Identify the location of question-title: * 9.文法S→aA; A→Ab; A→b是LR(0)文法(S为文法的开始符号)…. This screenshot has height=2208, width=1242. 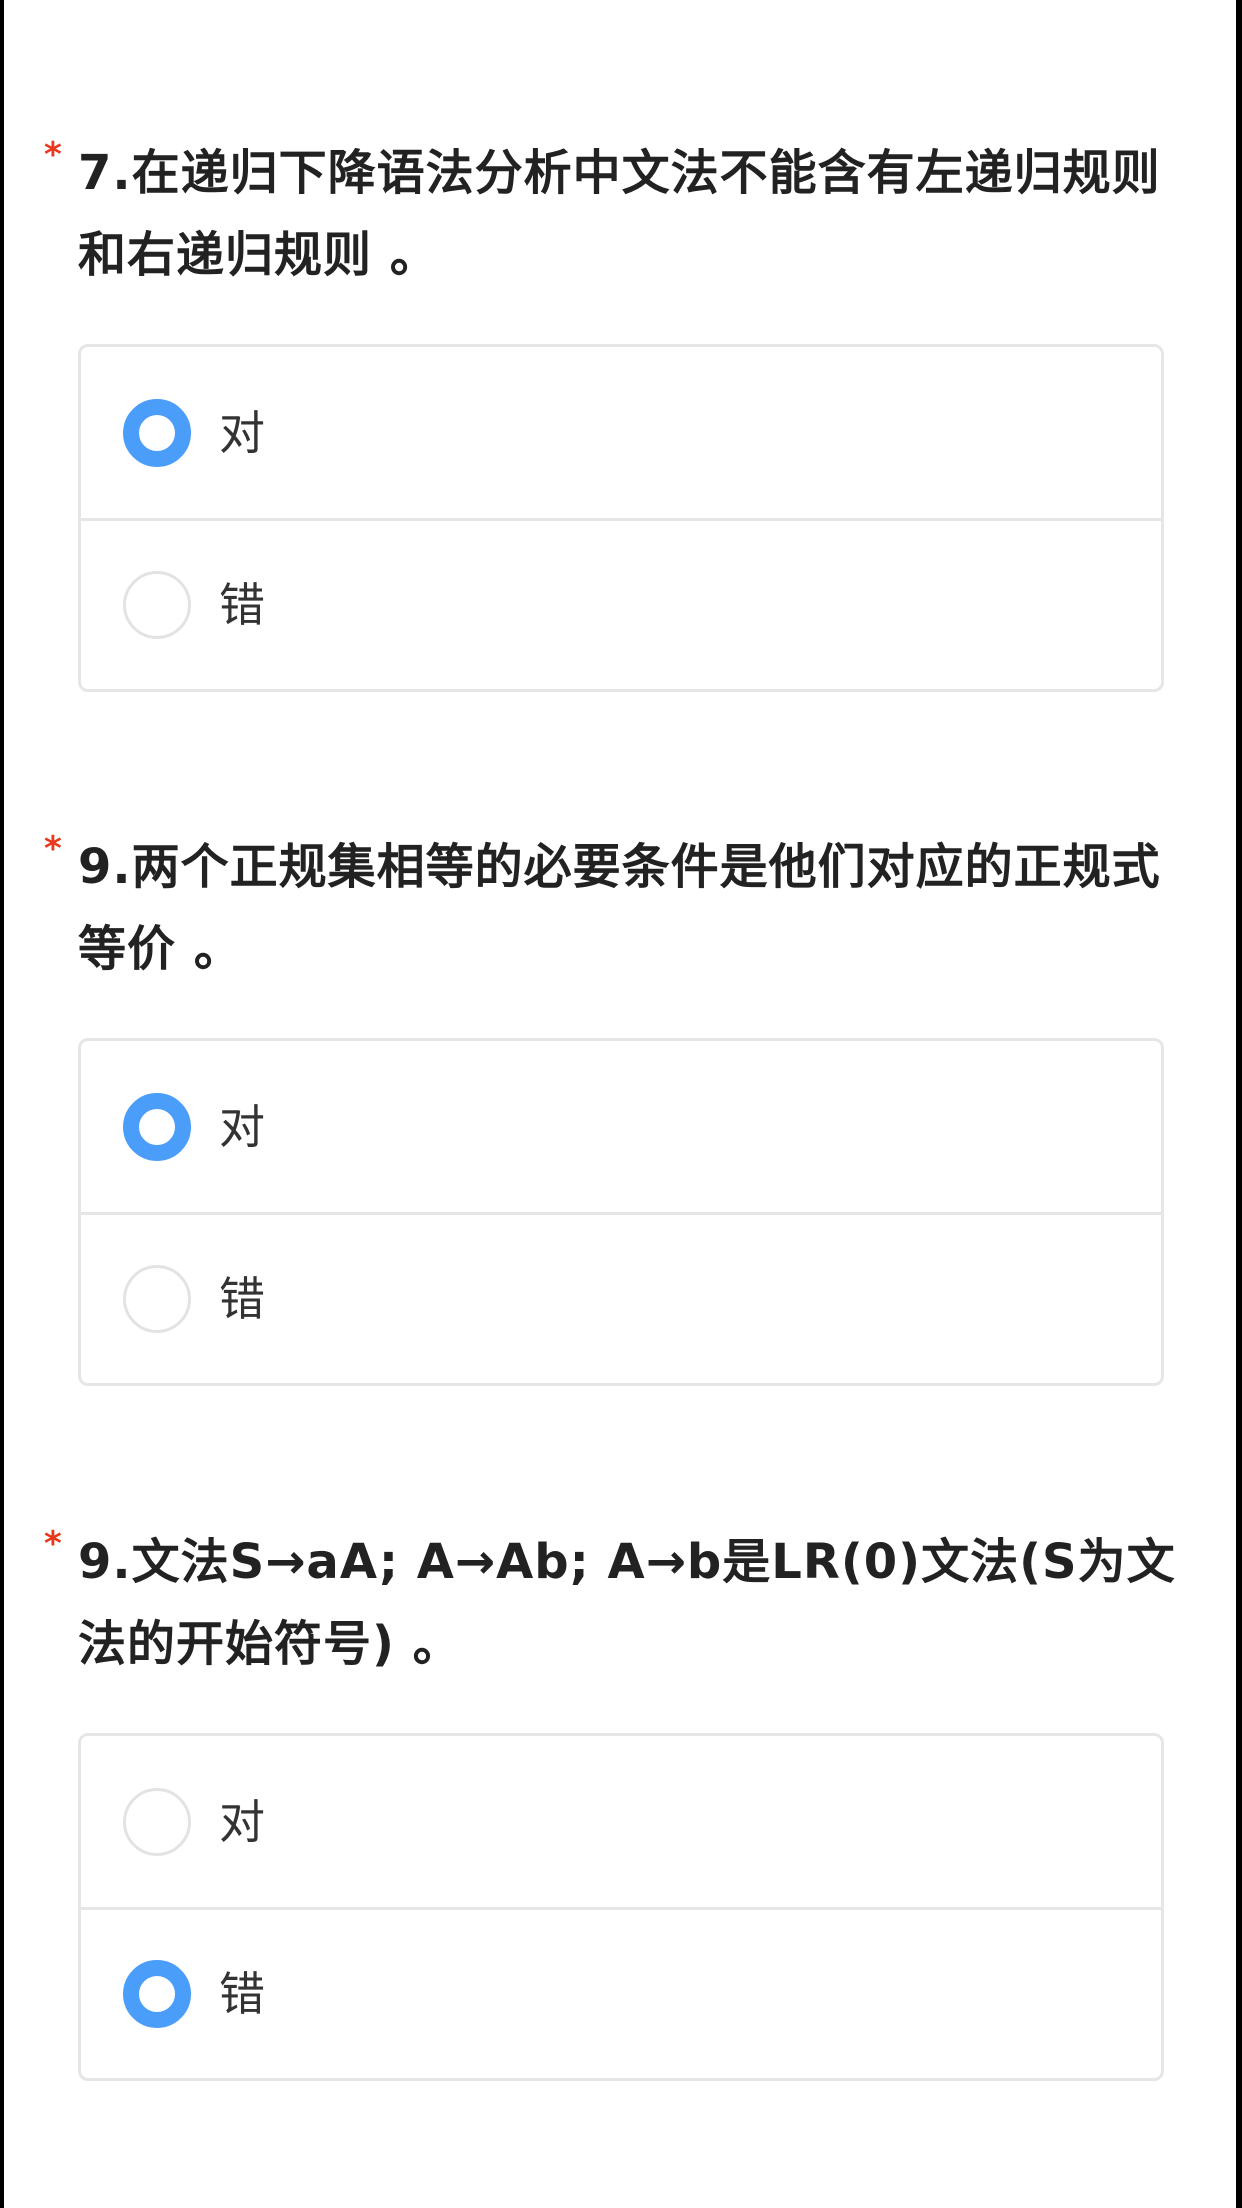
(610, 1603).